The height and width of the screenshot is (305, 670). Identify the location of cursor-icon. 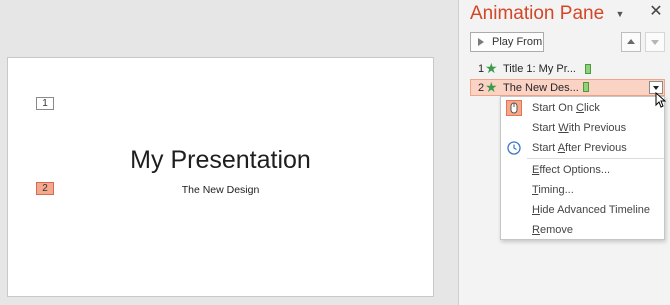
(660, 100).